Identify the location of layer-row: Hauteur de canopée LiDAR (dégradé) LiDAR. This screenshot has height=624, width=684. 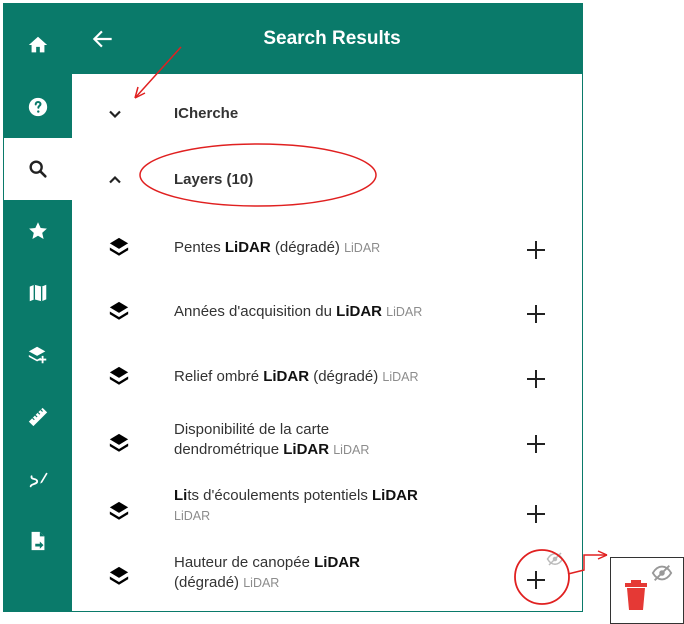
(327, 577).